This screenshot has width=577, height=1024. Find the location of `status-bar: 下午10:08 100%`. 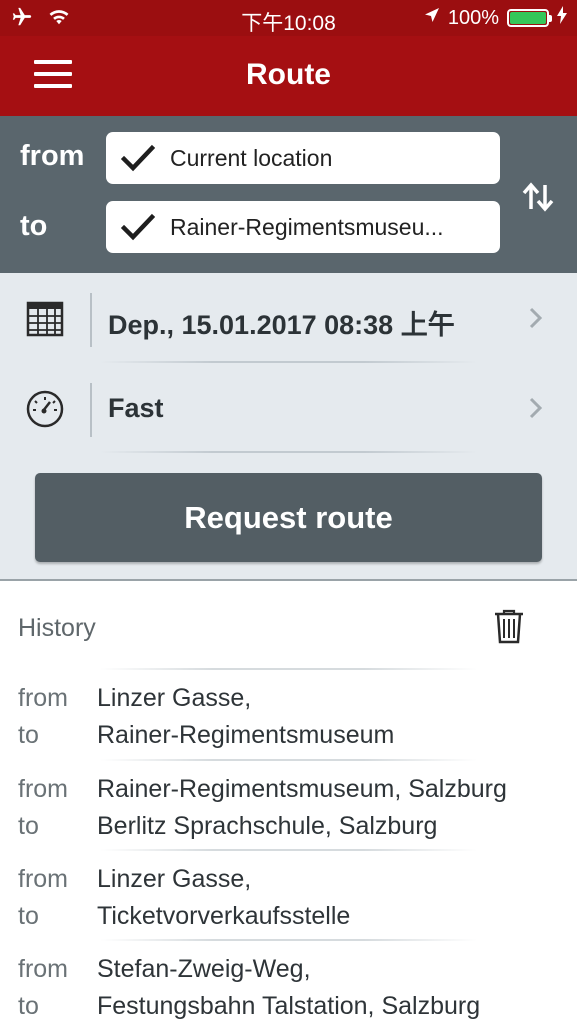

status-bar: 下午10:08 100% is located at coordinates (288, 18).